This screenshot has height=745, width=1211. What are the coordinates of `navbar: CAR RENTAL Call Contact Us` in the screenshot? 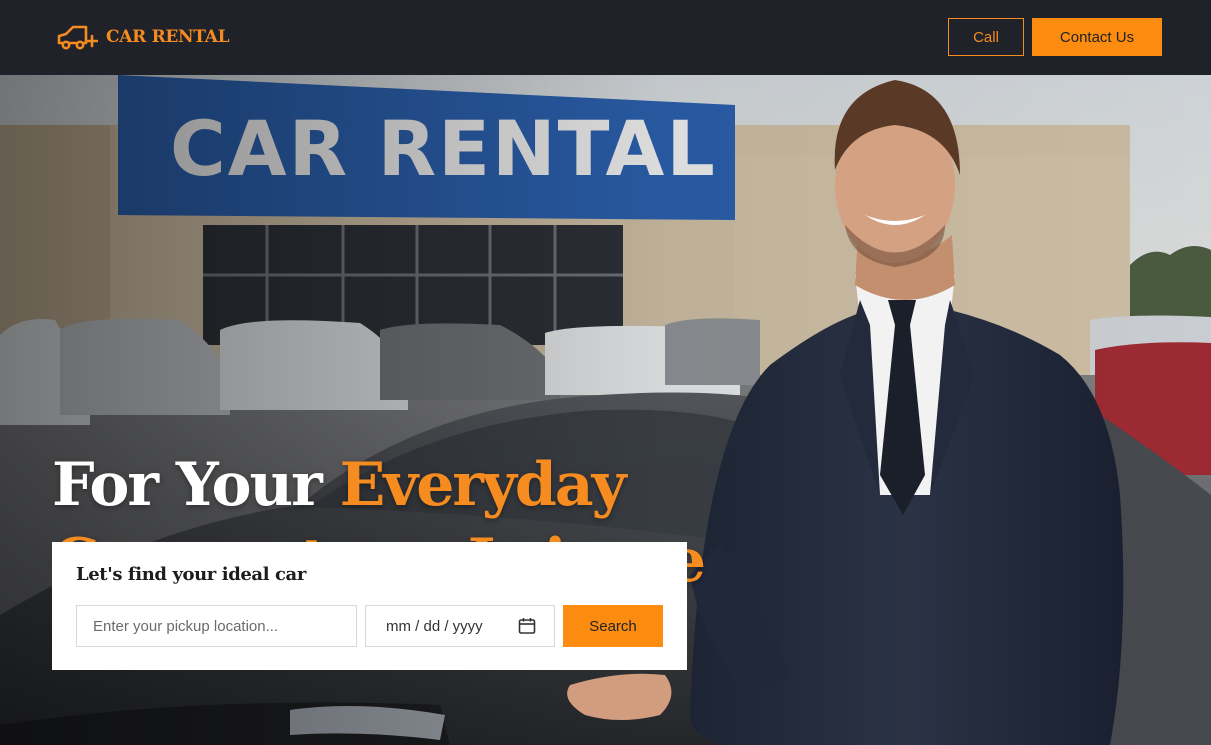 It's located at (605, 37).